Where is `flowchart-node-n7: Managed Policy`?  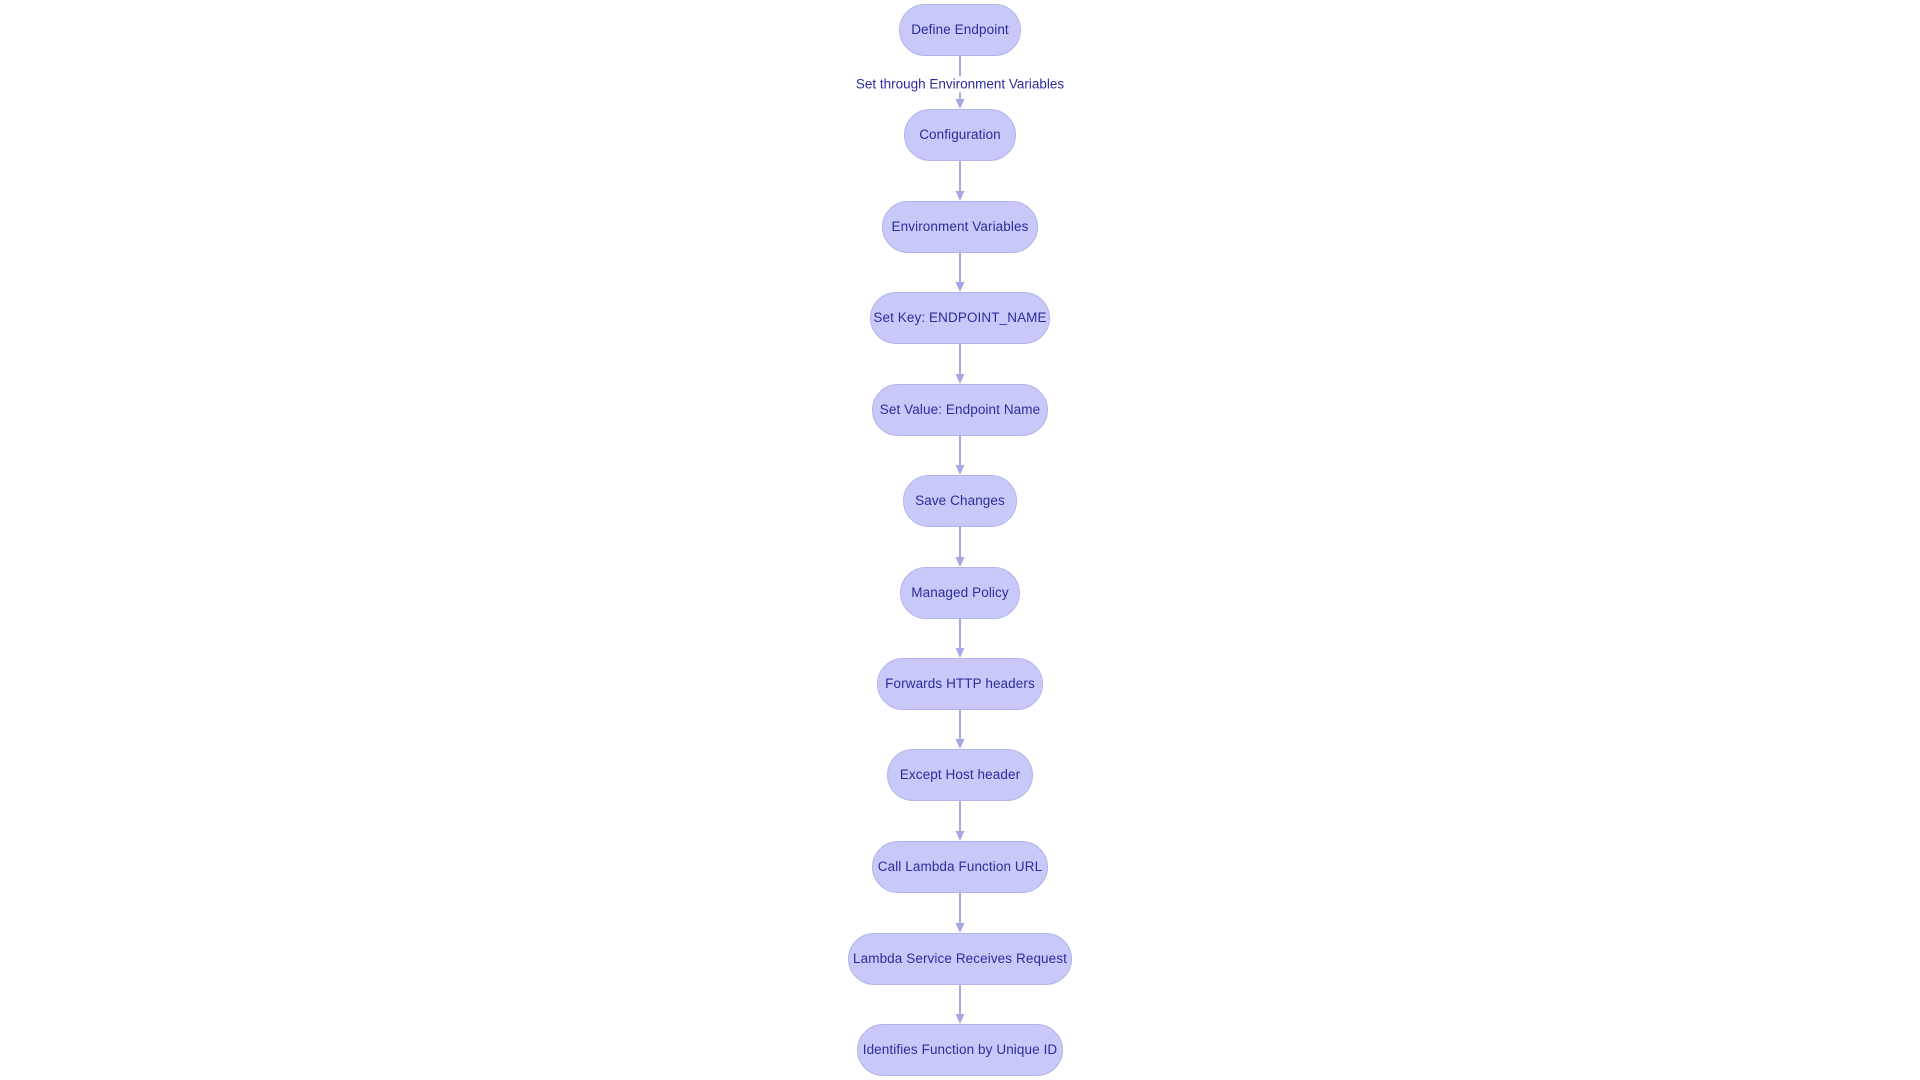
flowchart-node-n7: Managed Policy is located at coordinates (960, 593).